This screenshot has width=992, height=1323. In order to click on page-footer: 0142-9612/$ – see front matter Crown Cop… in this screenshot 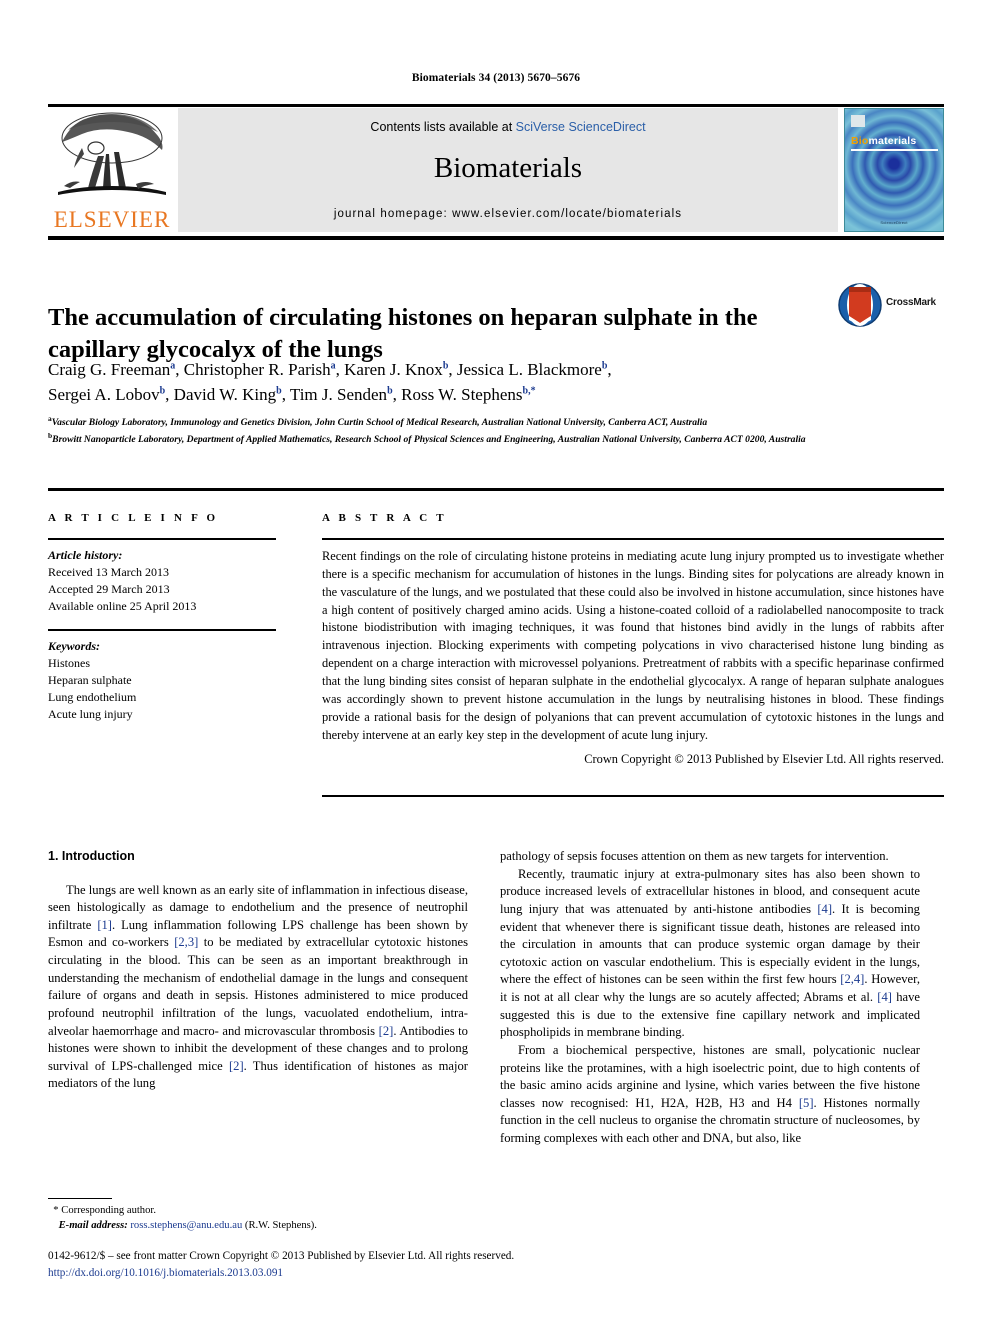, I will do `click(496, 1264)`.